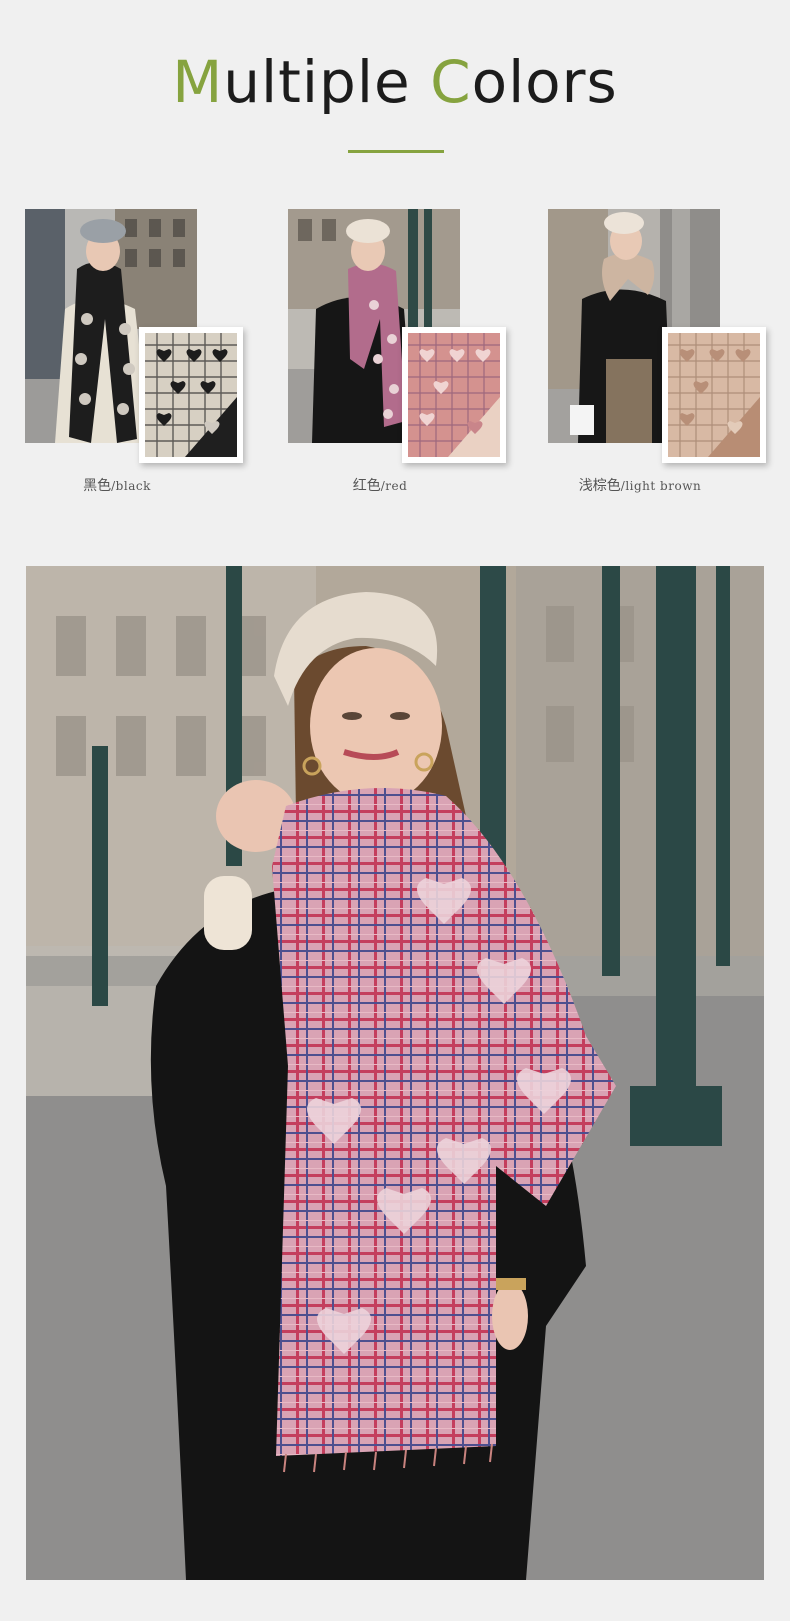 The image size is (790, 1621). What do you see at coordinates (131, 486) in the screenshot?
I see `color-name-en: /black` at bounding box center [131, 486].